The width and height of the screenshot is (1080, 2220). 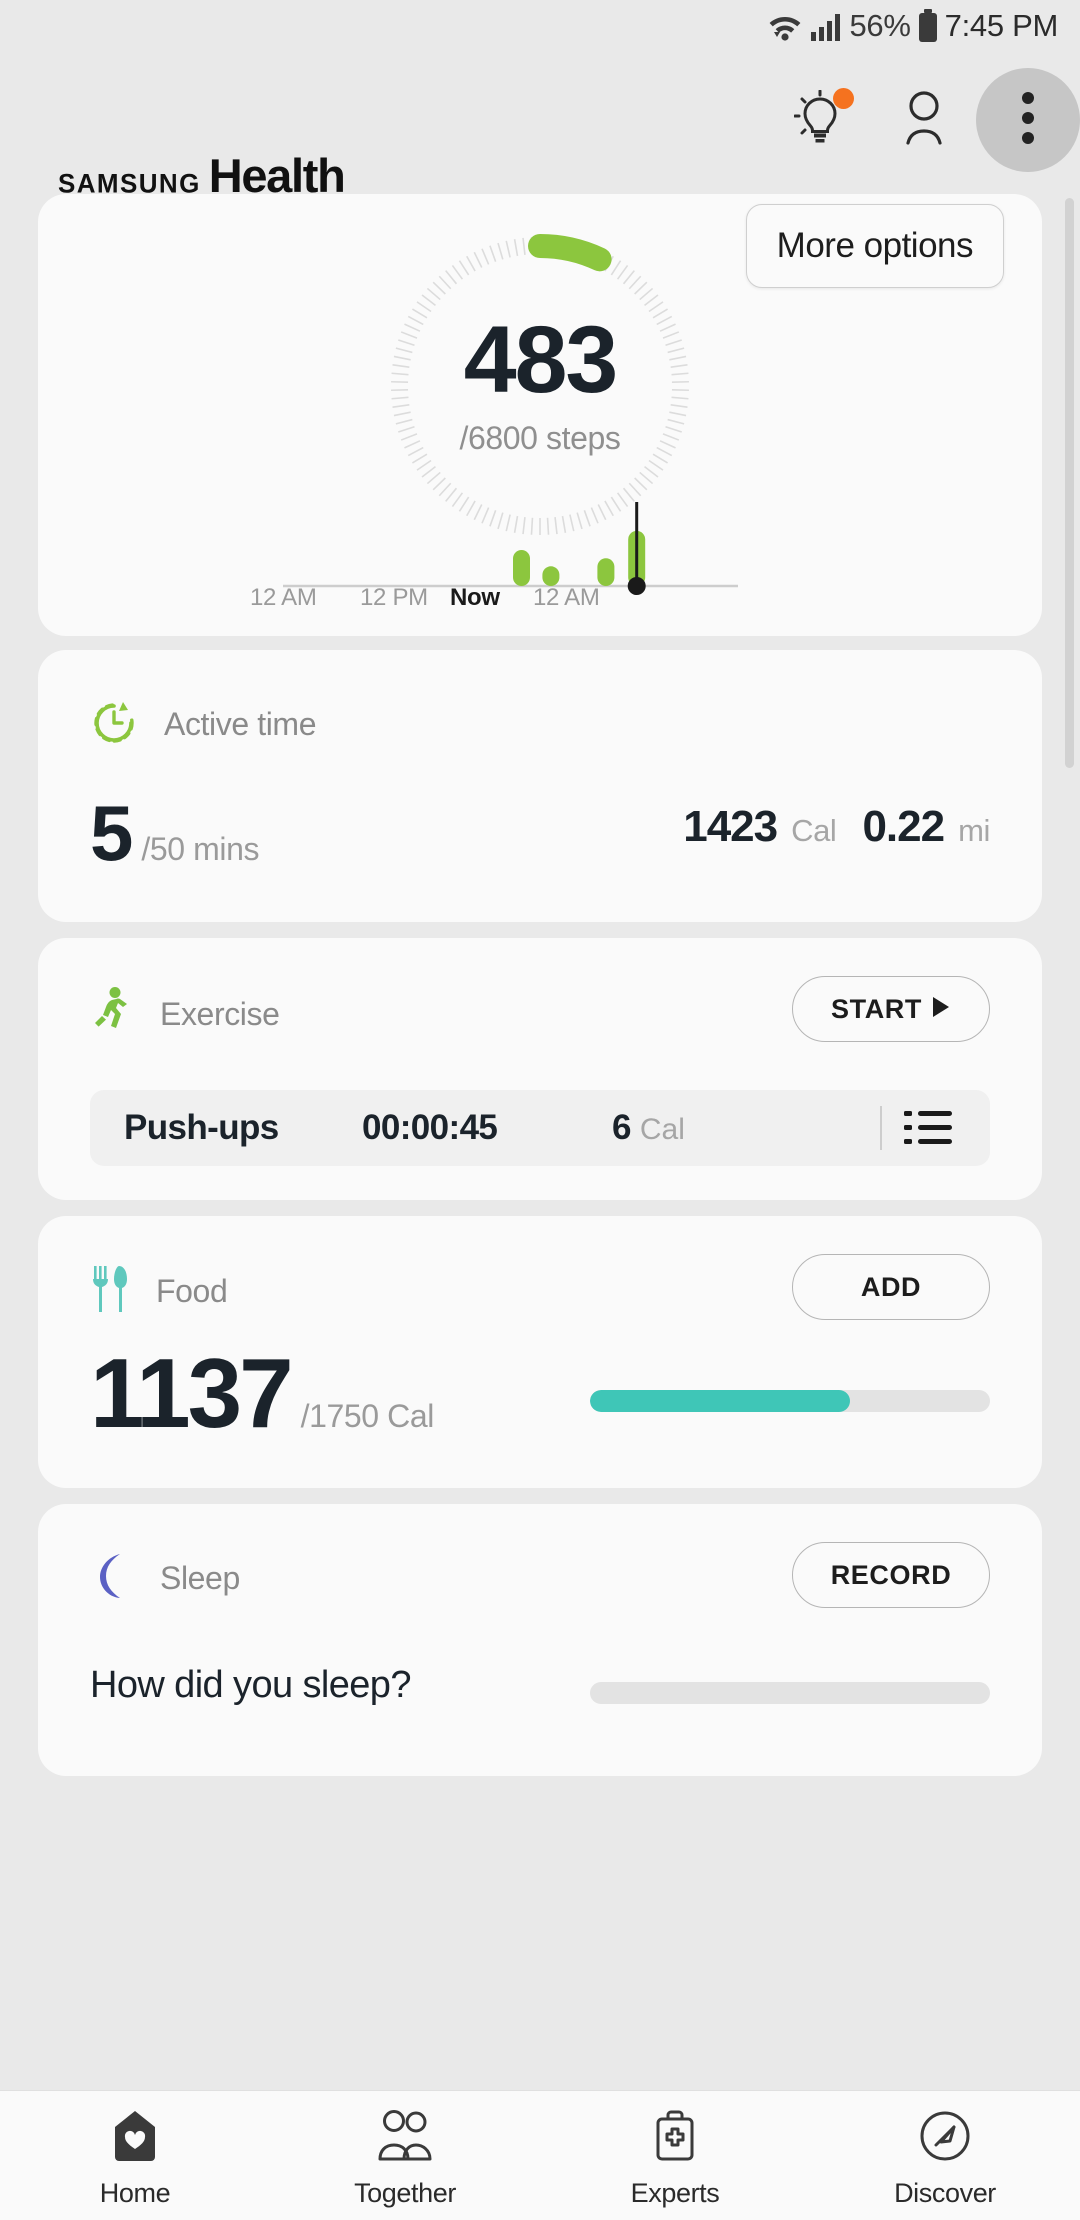 I want to click on exercise-start-button: START, so click(x=891, y=1009).